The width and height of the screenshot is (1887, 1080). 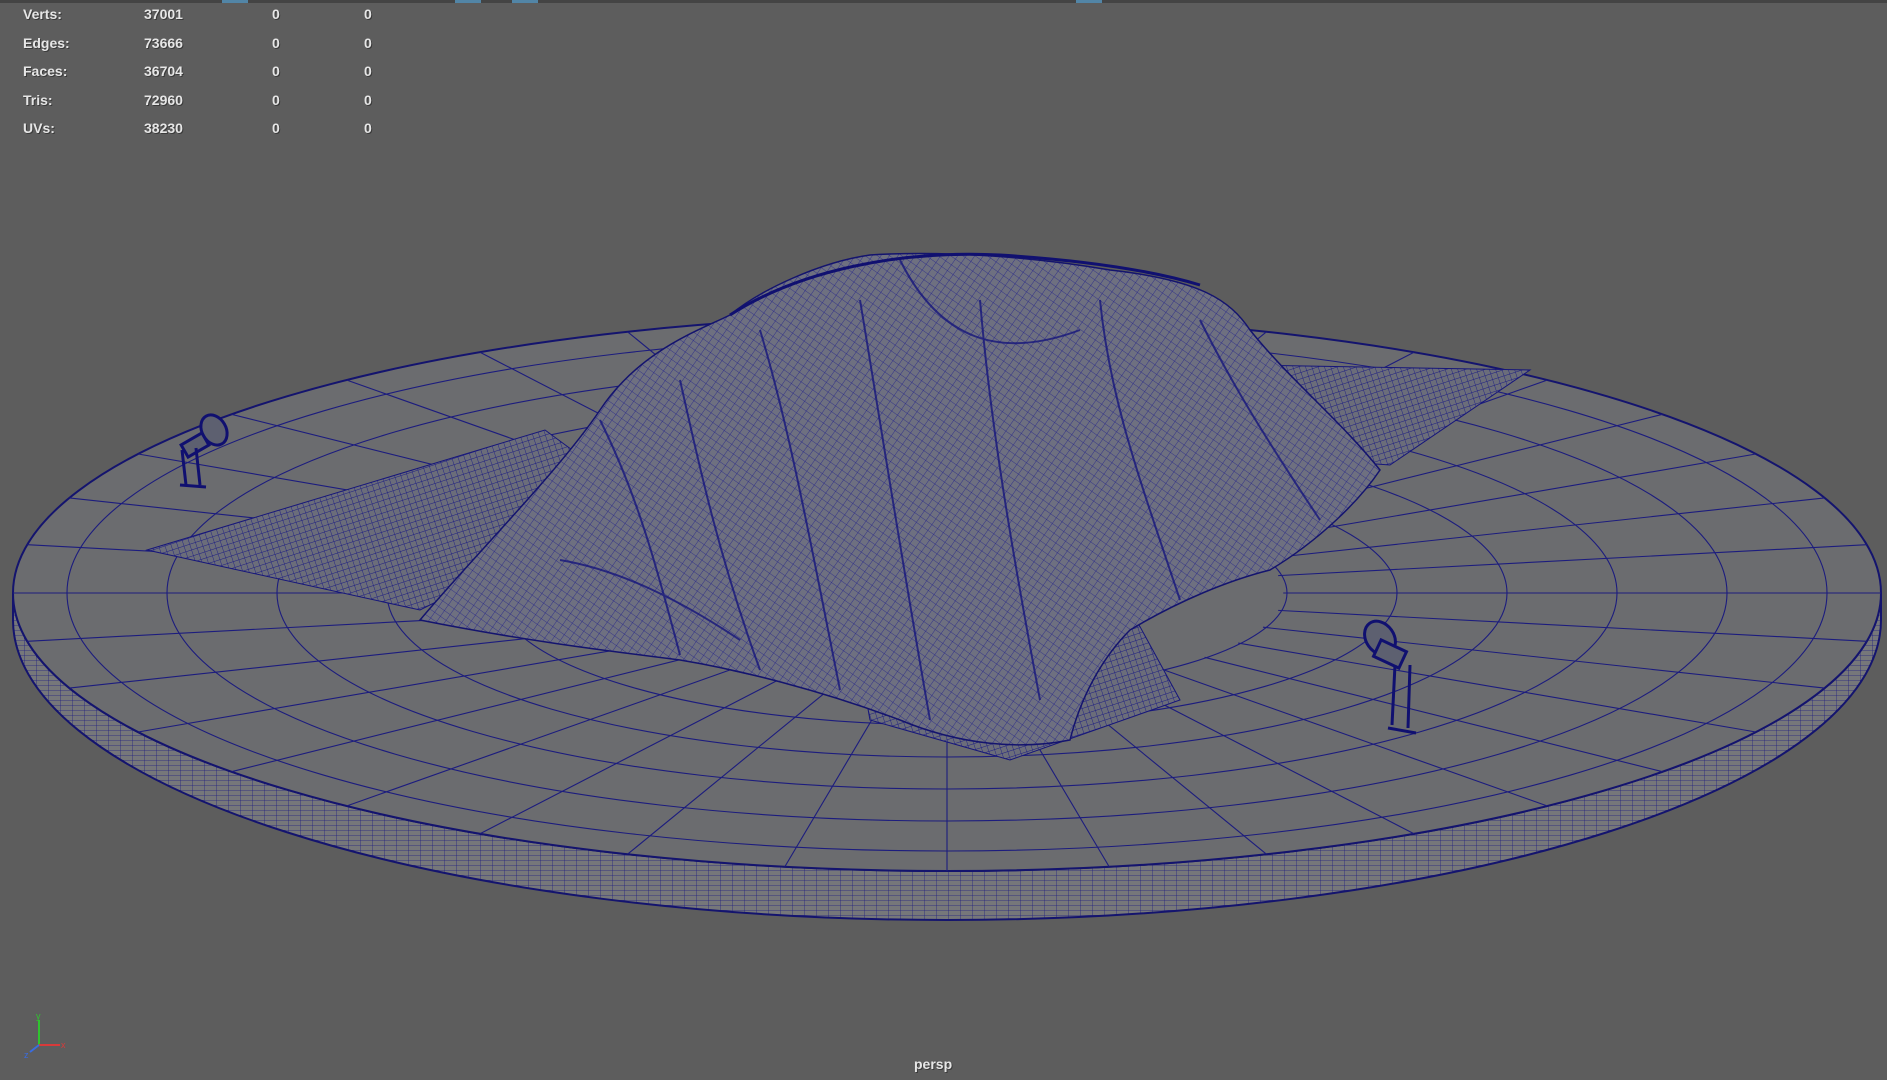 What do you see at coordinates (26, 1055) in the screenshot?
I see `axis-z-label: z` at bounding box center [26, 1055].